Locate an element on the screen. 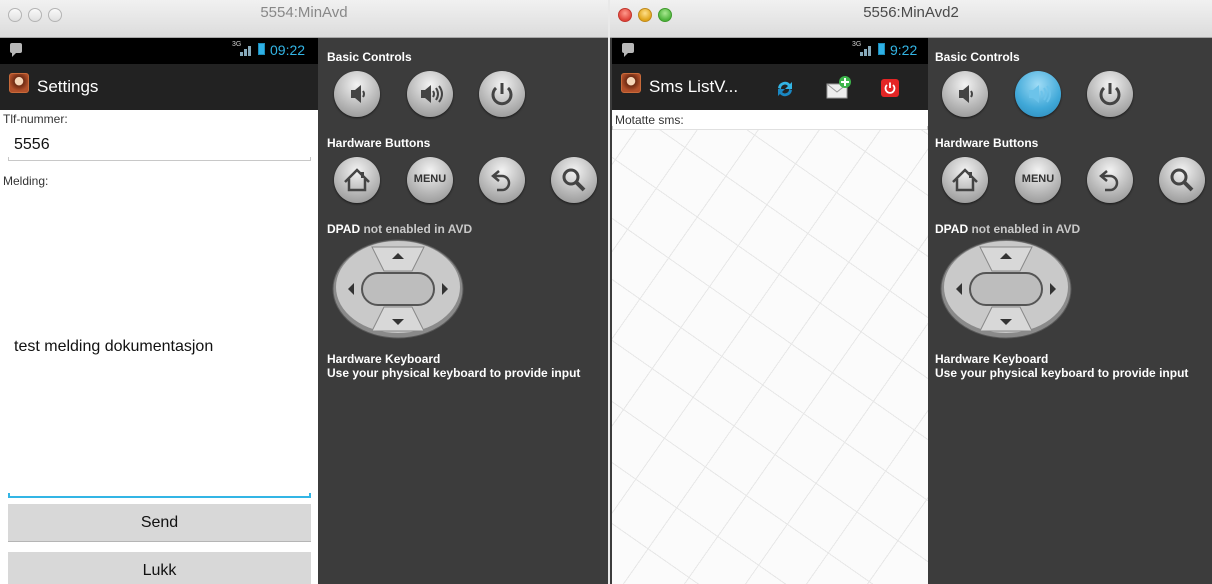 The height and width of the screenshot is (584, 1212). refresh-icon is located at coordinates (785, 89).